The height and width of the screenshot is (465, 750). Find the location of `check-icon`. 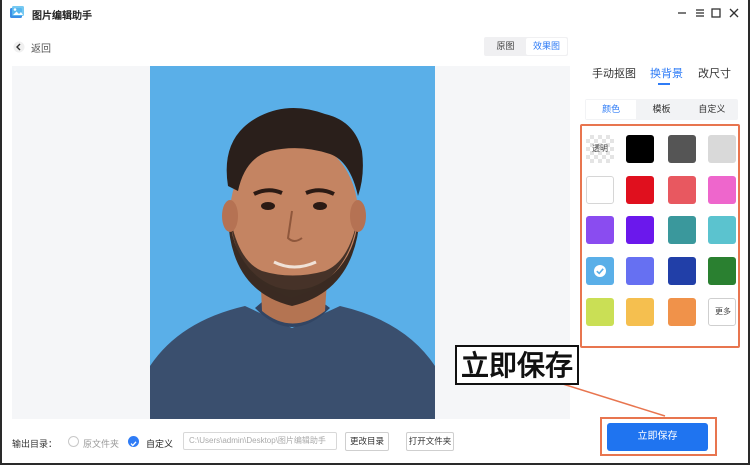

check-icon is located at coordinates (133, 444).